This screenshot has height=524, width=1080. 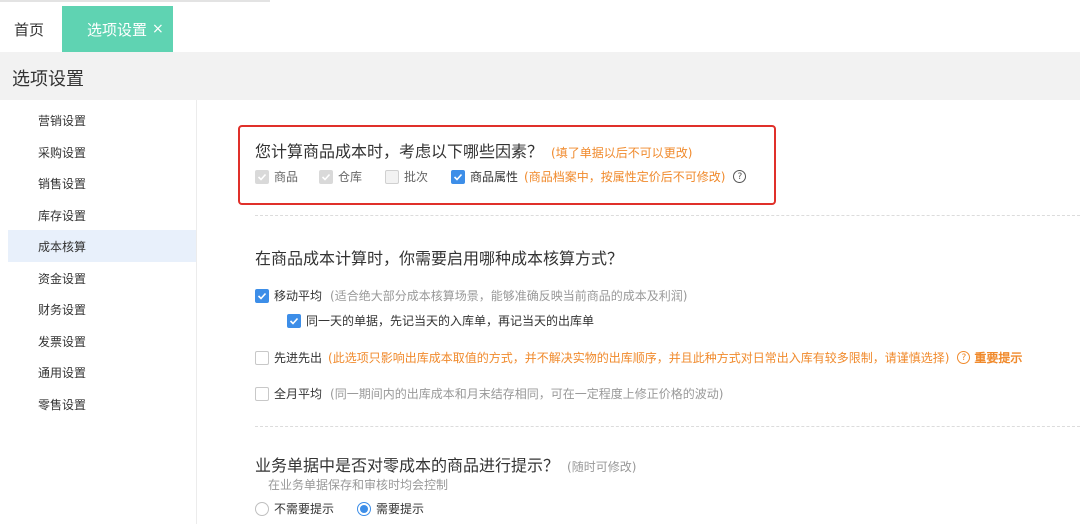 I want to click on sidebar-item-label: 发票设置, so click(x=62, y=341).